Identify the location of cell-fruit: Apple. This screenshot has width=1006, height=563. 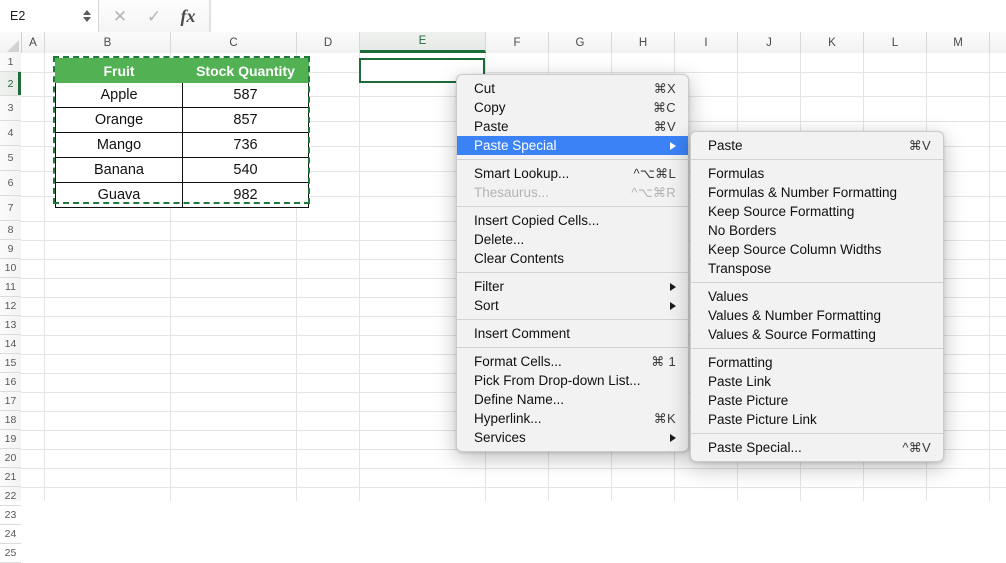
(119, 95).